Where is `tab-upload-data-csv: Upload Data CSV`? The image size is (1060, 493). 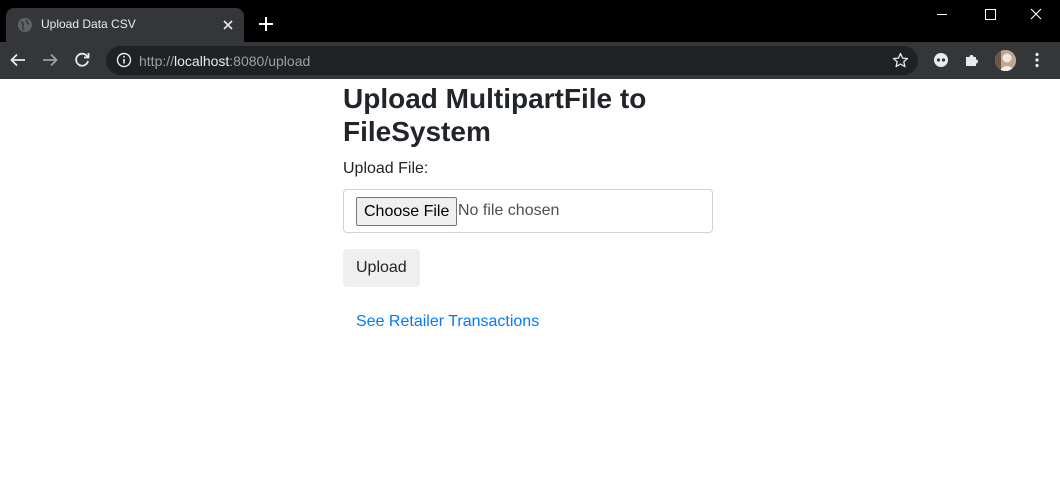 tab-upload-data-csv: Upload Data CSV is located at coordinates (125, 25).